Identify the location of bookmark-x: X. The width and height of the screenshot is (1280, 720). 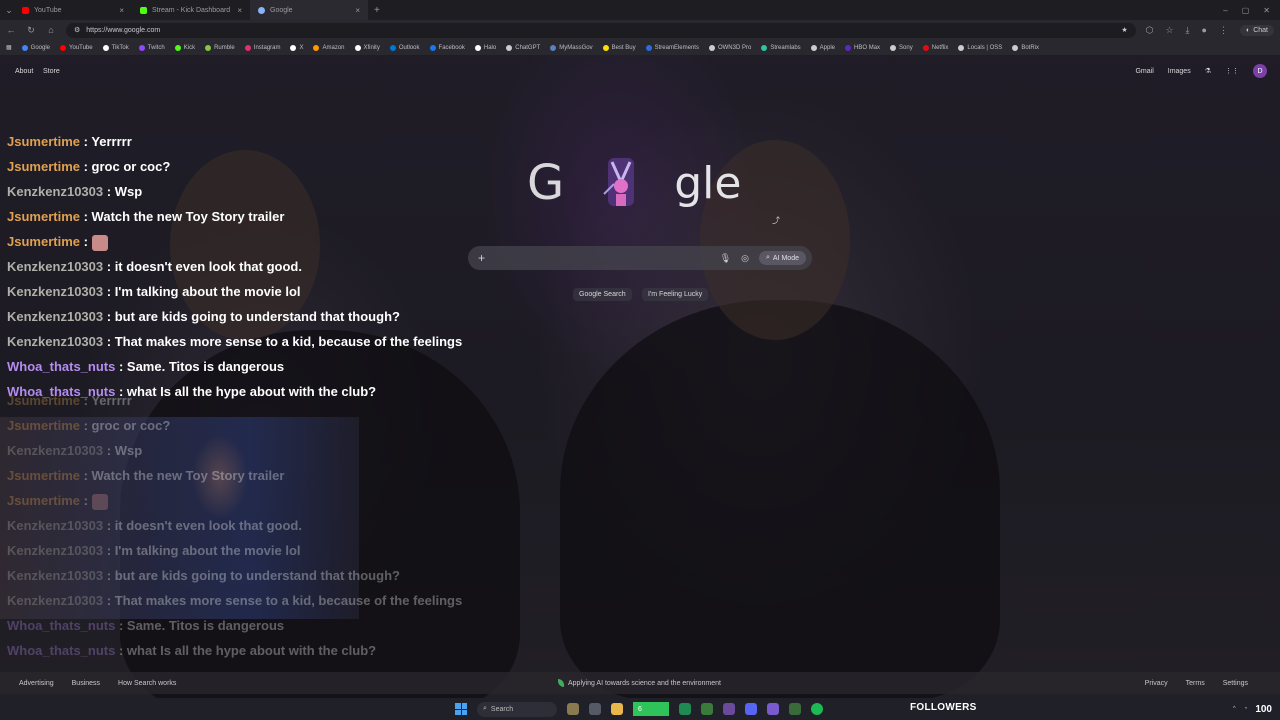
(296, 47).